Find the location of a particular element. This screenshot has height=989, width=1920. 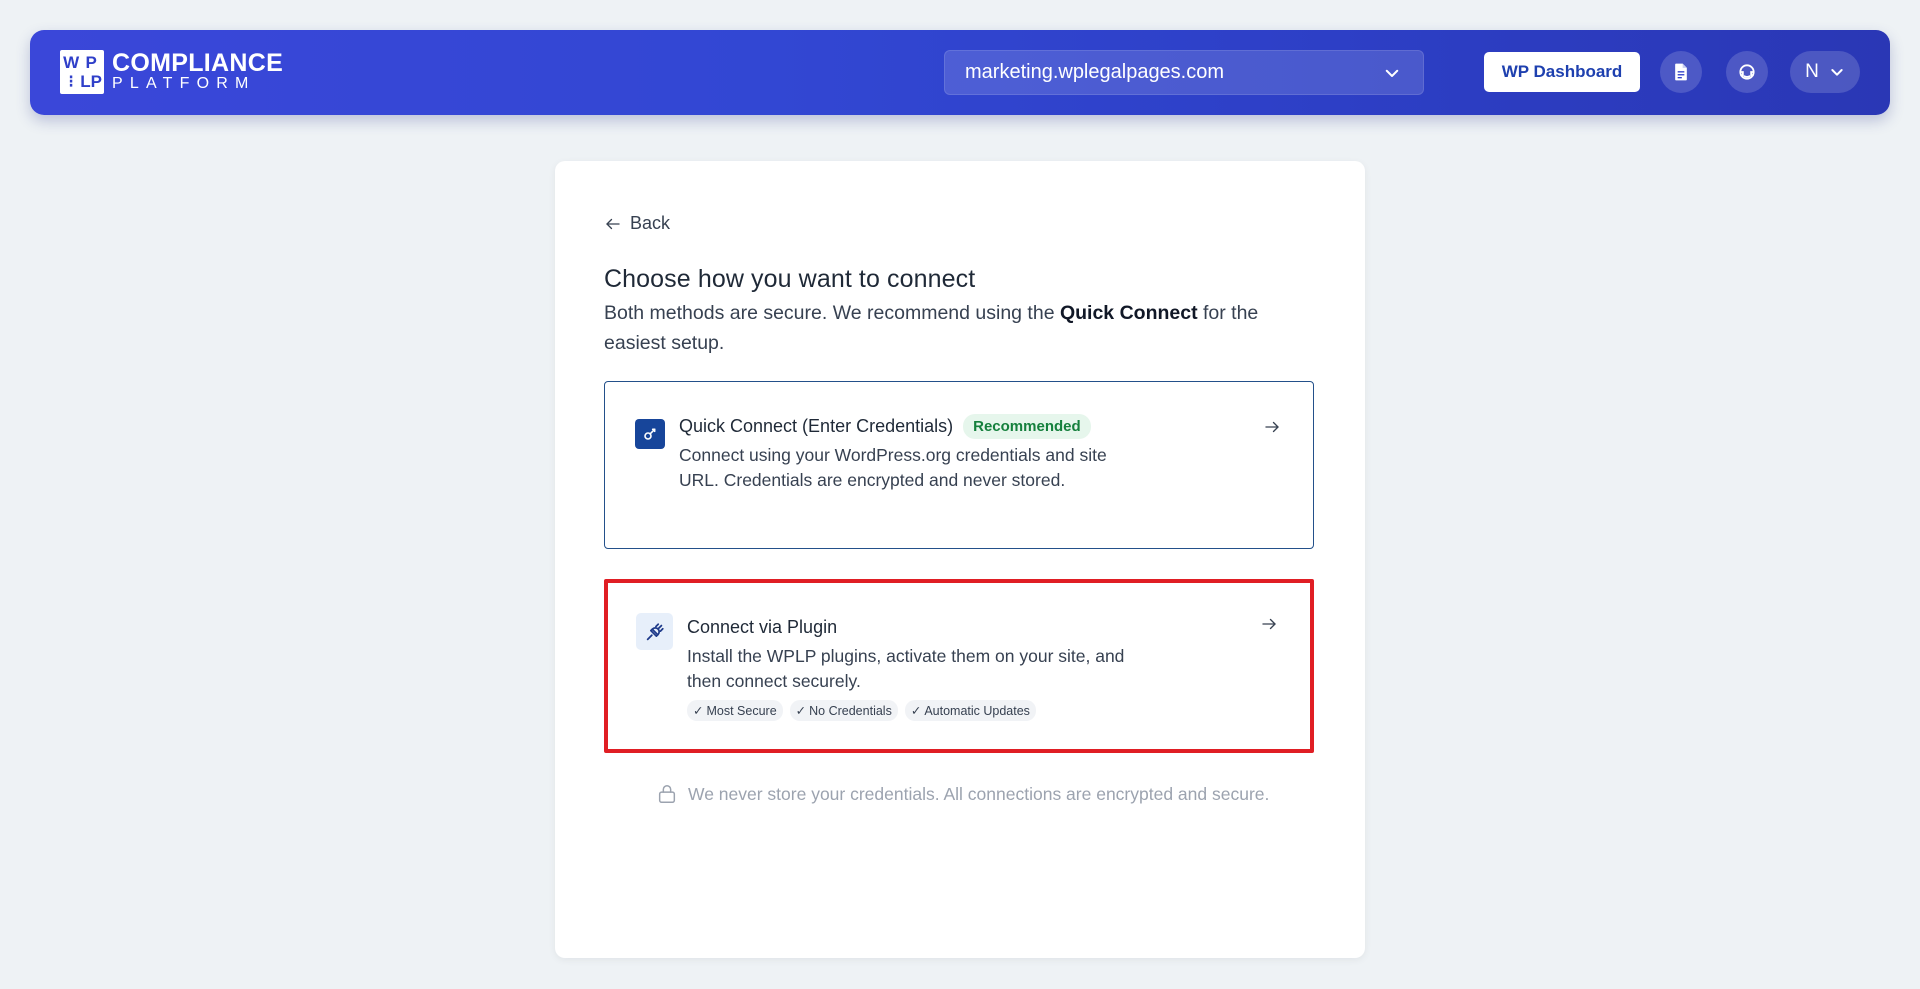

user-menu: N is located at coordinates (1825, 72).